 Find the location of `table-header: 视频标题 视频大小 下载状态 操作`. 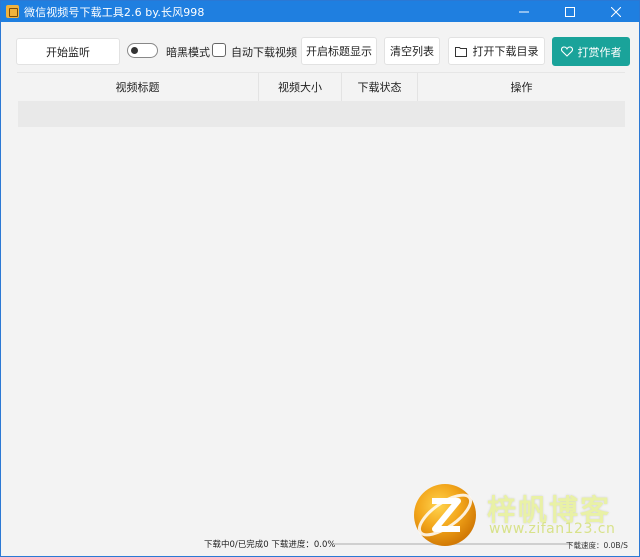

table-header: 视频标题 视频大小 下载状态 操作 is located at coordinates (321, 86).